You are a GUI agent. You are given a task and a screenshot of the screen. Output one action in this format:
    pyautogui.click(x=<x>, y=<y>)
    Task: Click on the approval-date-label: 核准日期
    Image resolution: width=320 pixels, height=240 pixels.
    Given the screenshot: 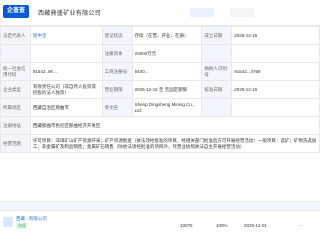 What is the action you would take?
    pyautogui.click(x=217, y=89)
    